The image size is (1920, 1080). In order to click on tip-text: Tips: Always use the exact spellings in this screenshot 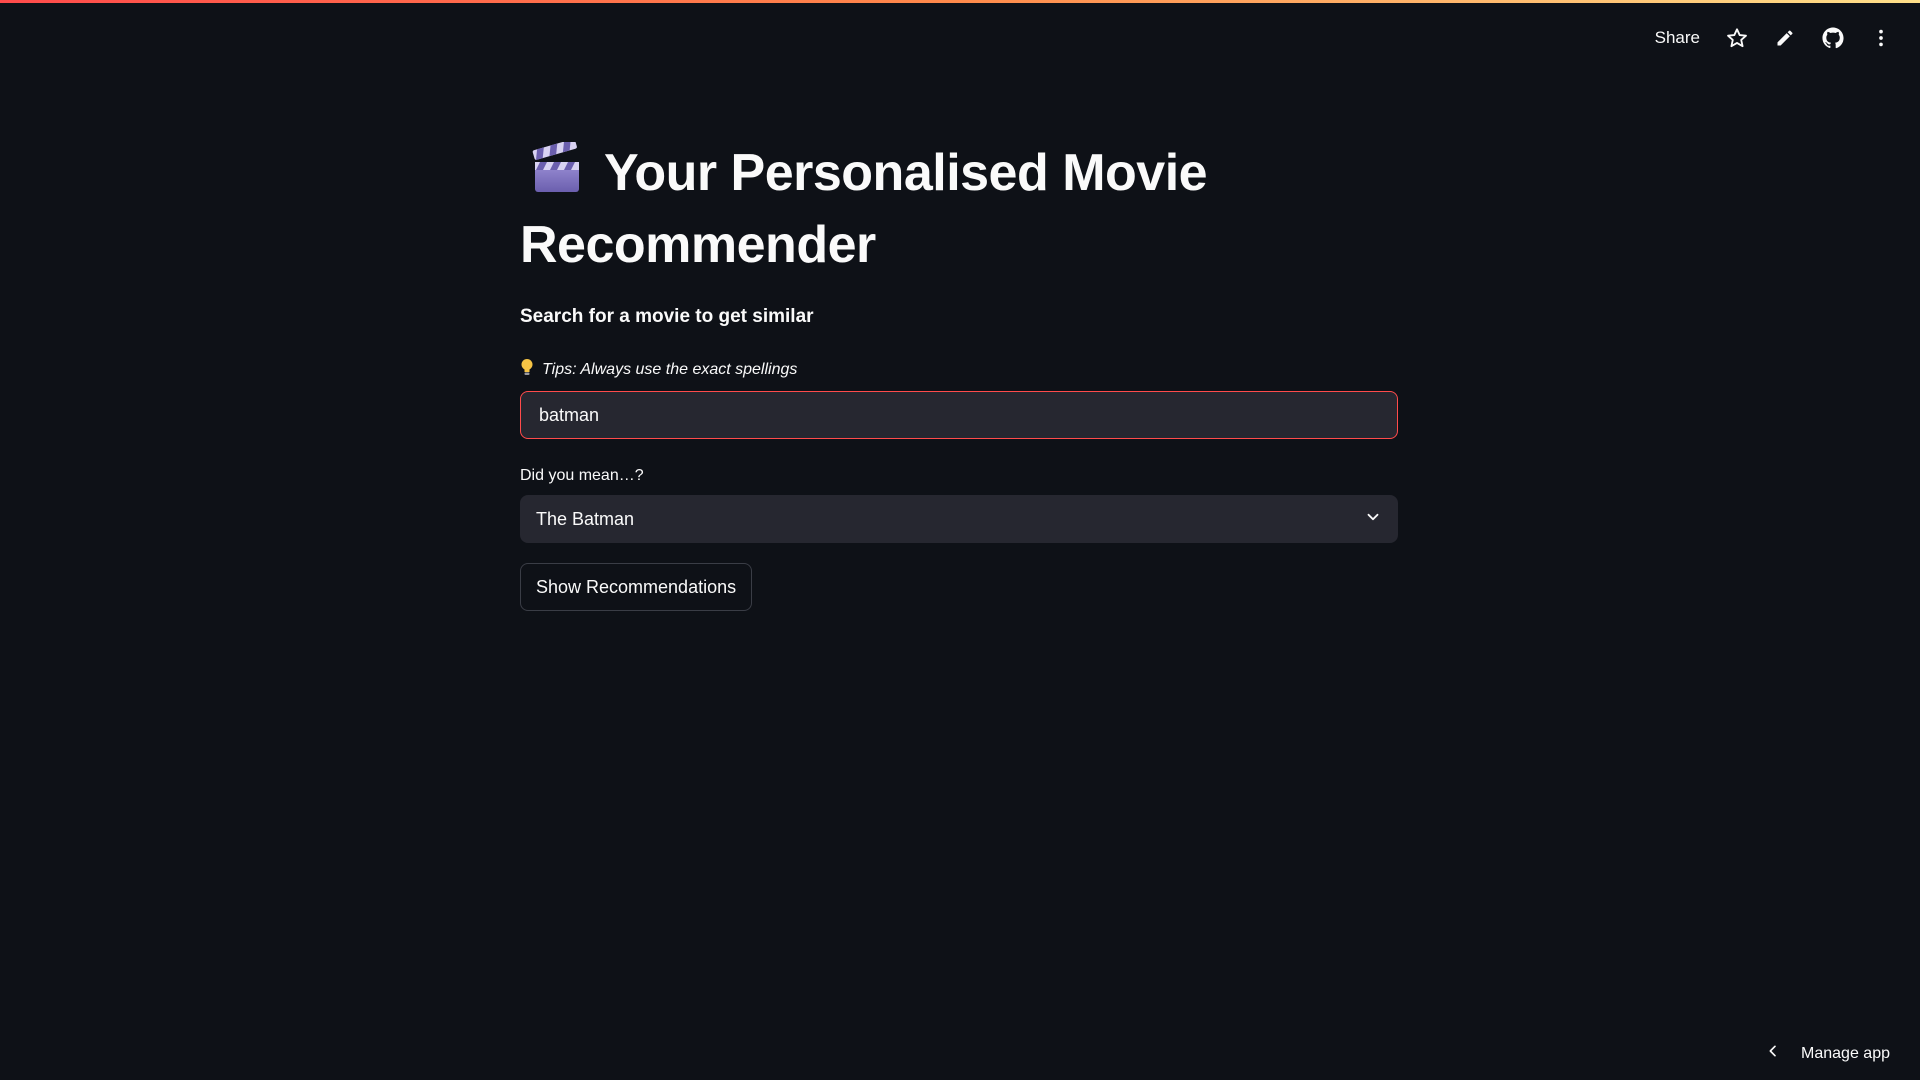, I will do `click(670, 369)`.